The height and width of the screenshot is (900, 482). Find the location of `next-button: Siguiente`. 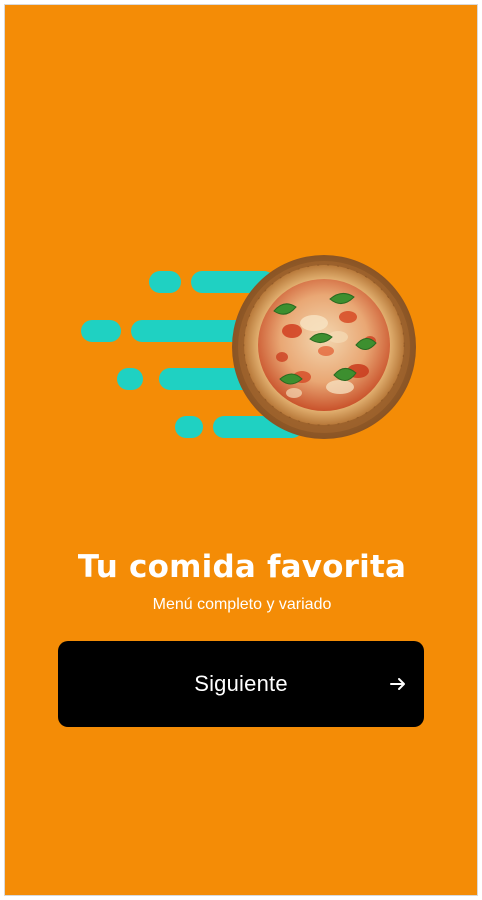

next-button: Siguiente is located at coordinates (241, 684).